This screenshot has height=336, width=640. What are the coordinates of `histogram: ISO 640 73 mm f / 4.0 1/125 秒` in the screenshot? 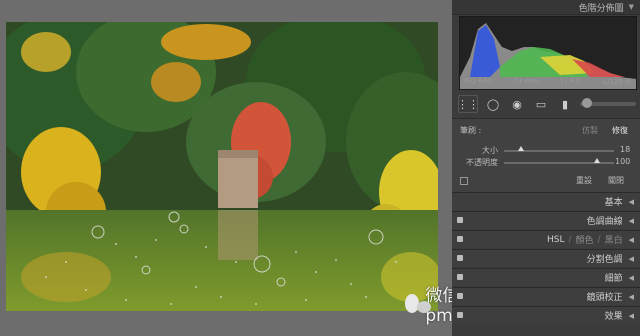 It's located at (548, 53).